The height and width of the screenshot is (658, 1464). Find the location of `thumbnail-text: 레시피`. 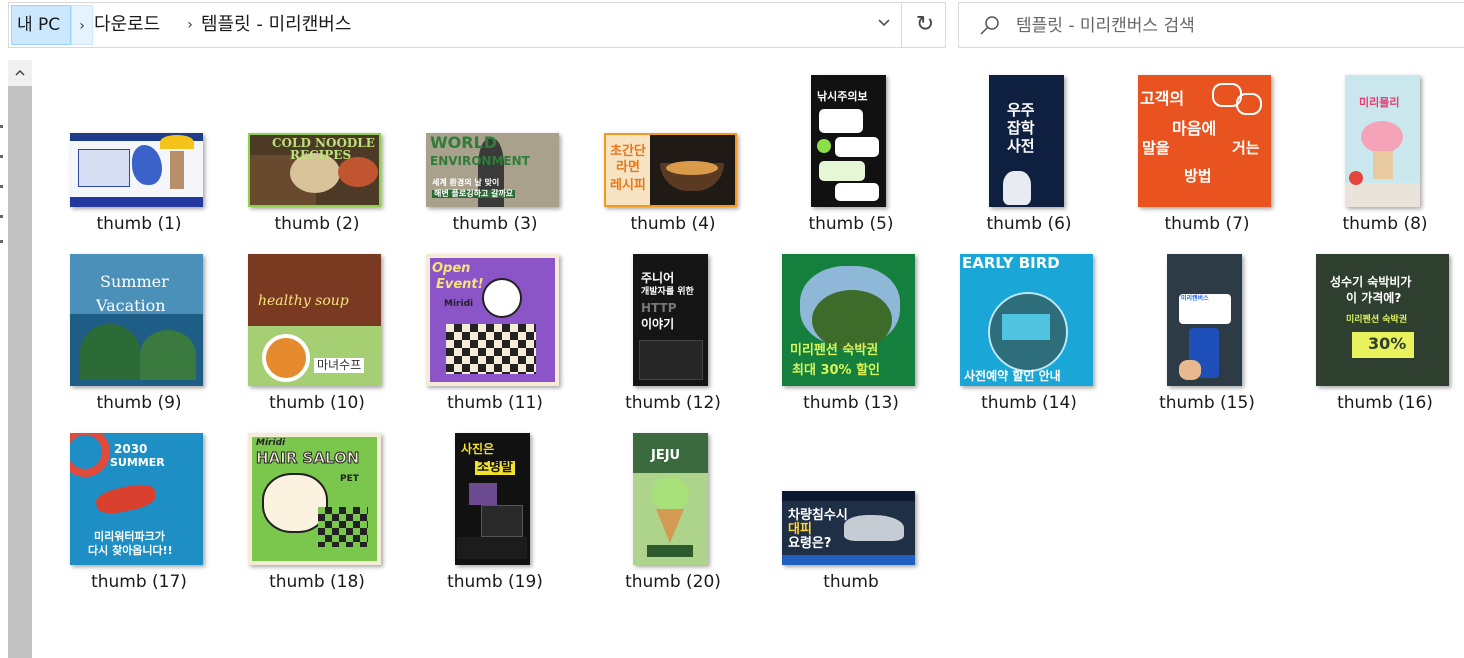

thumbnail-text: 레시피 is located at coordinates (628, 185).